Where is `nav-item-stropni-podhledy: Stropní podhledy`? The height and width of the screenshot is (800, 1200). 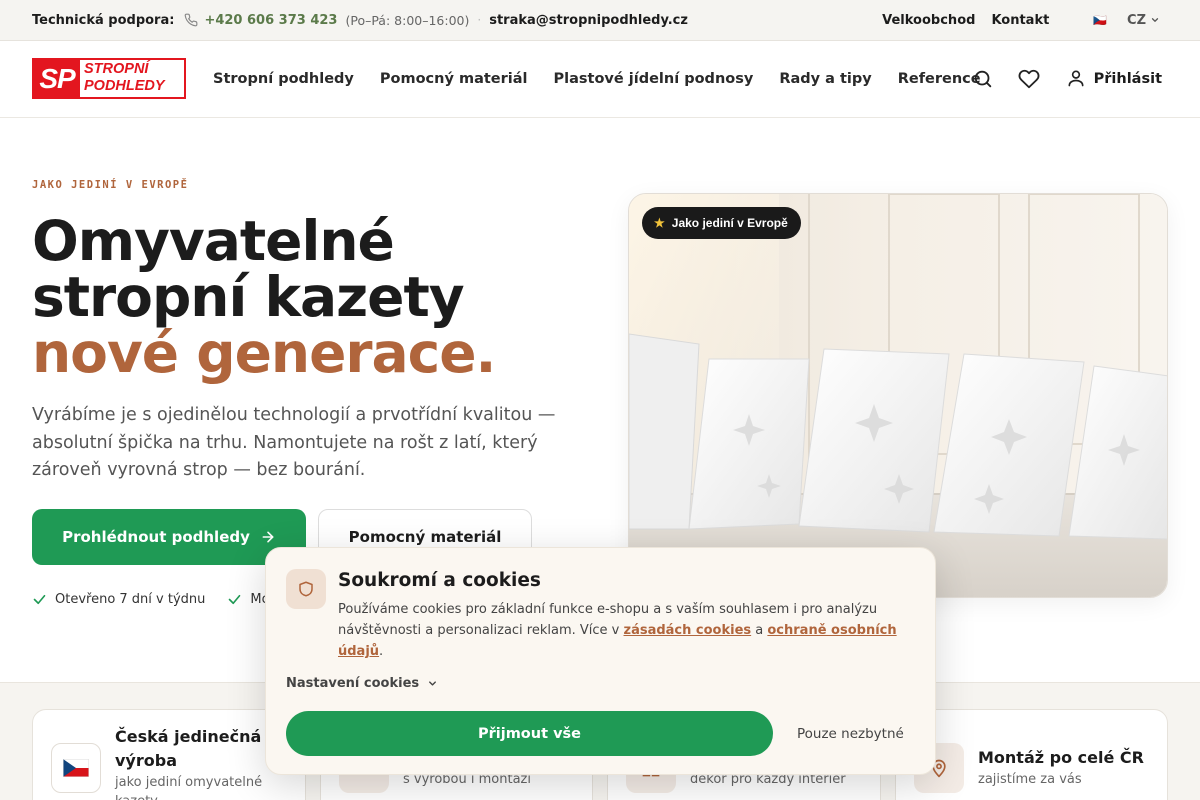 nav-item-stropni-podhledy: Stropní podhledy is located at coordinates (283, 79).